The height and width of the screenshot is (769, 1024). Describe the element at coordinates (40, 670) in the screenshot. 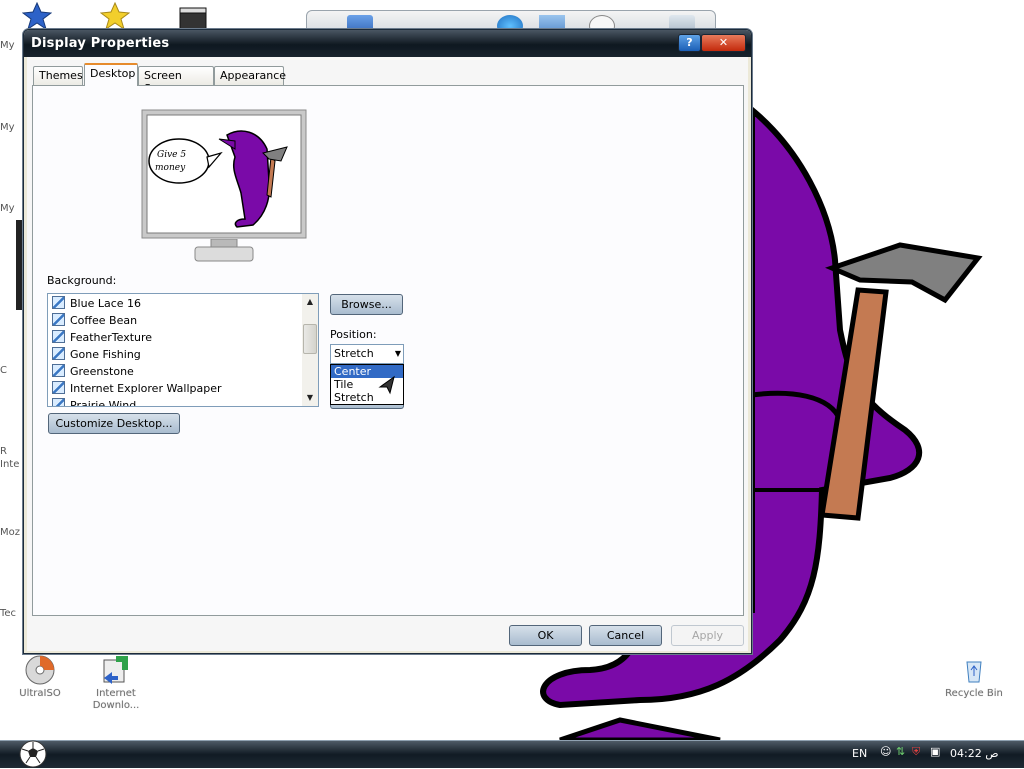

I see `disc-icon` at that location.